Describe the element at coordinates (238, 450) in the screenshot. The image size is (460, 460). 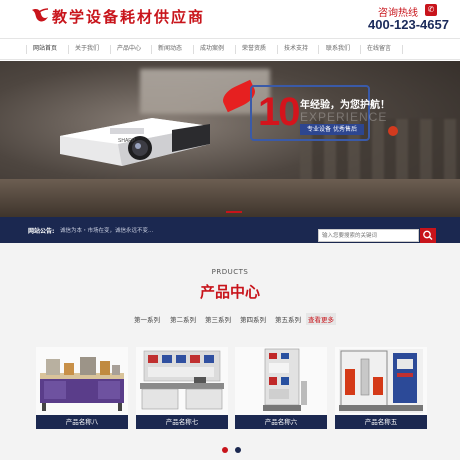
I see `pager-dot` at that location.